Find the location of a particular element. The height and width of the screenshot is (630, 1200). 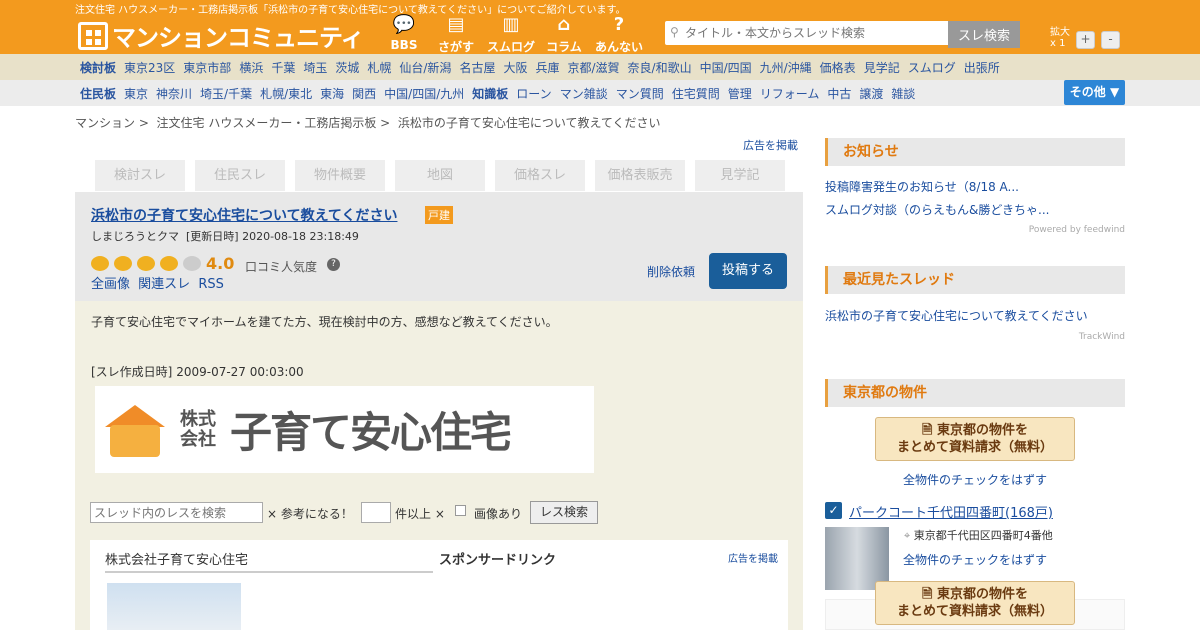

category-link: 価格表 is located at coordinates (838, 67).